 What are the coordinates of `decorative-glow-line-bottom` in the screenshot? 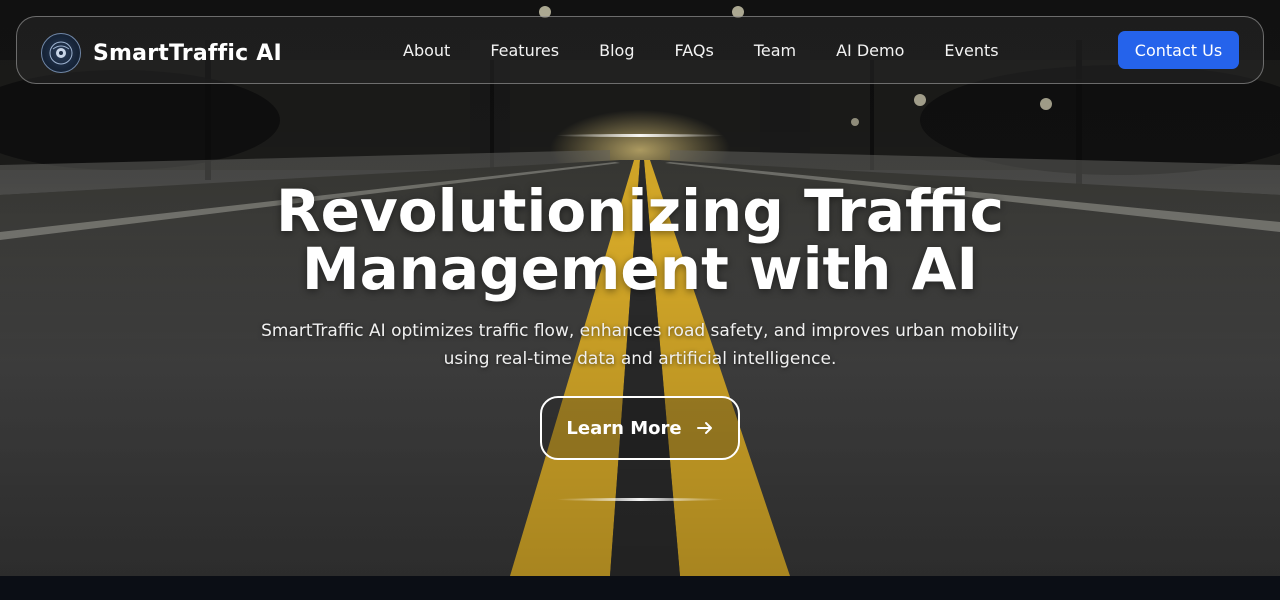 It's located at (640, 499).